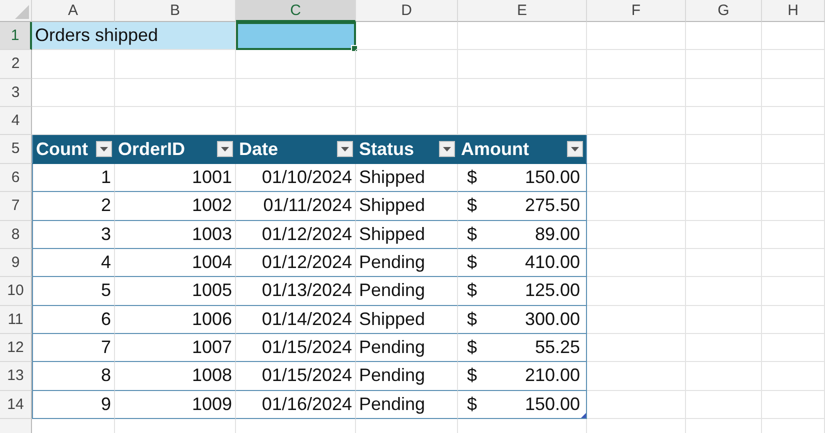 This screenshot has width=825, height=433. Describe the element at coordinates (73, 11) in the screenshot. I see `column-header: A` at that location.